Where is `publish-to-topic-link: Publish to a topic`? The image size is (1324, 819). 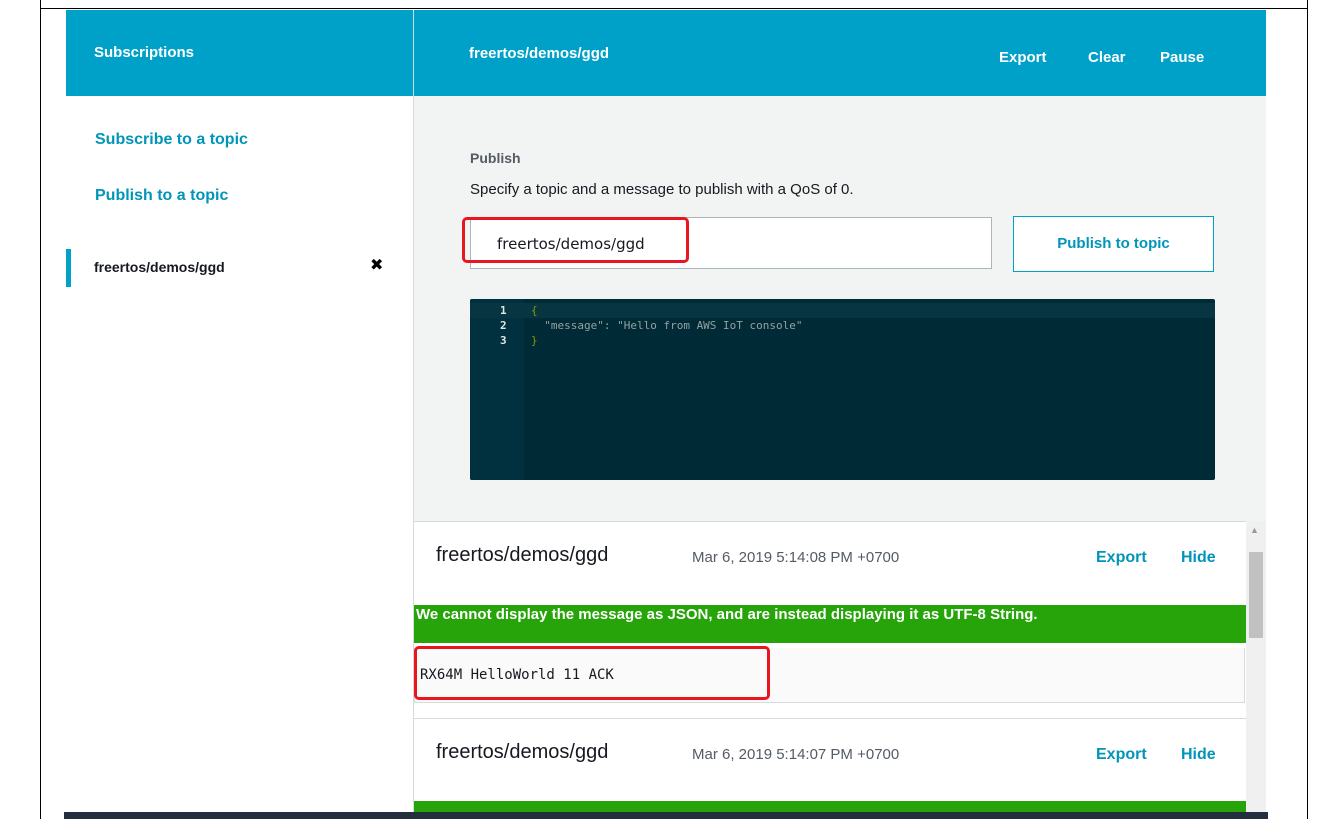 publish-to-topic-link: Publish to a topic is located at coordinates (161, 196).